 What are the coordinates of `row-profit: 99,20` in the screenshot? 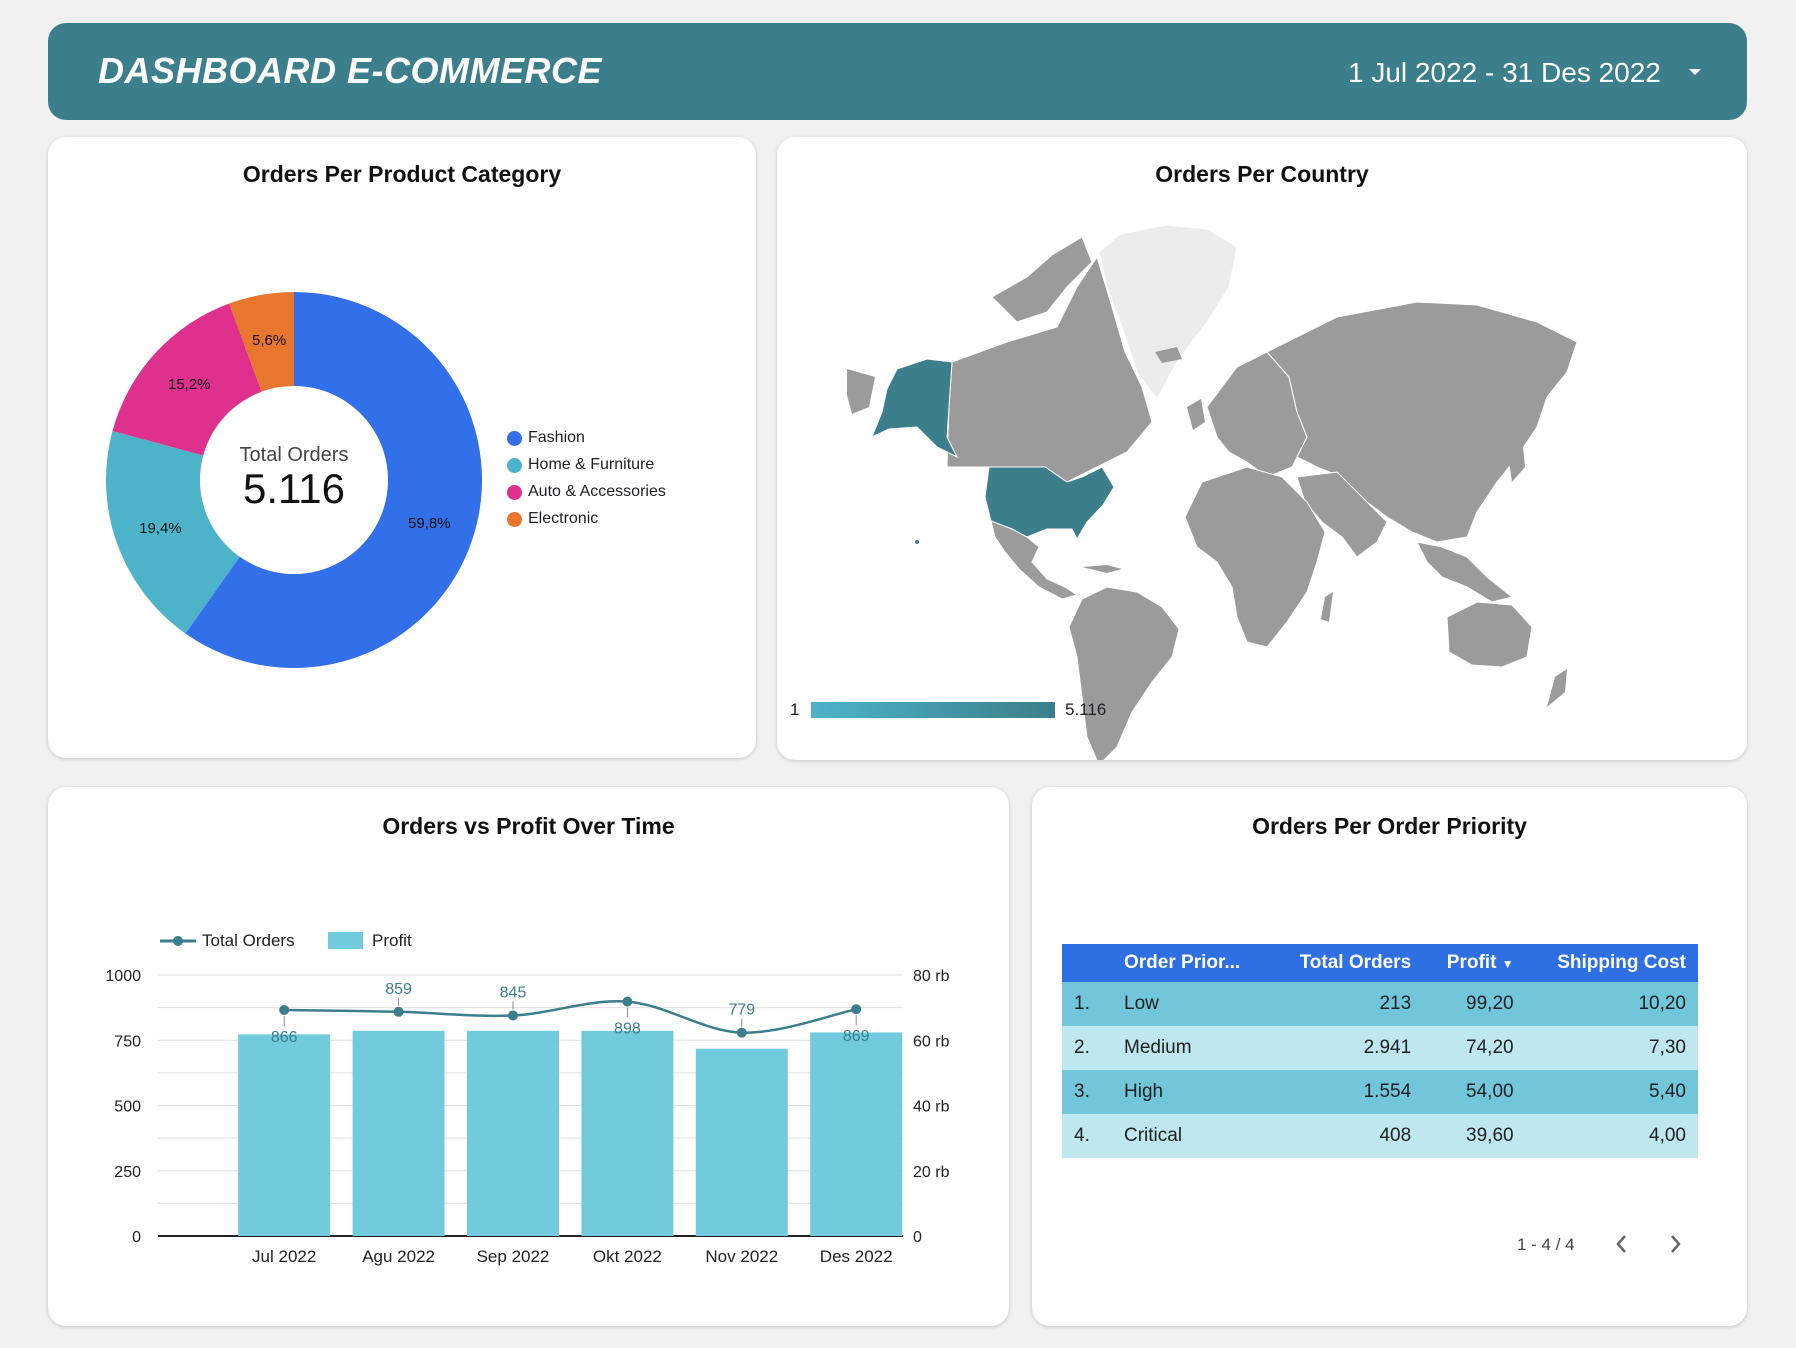 It's located at (1474, 1004).